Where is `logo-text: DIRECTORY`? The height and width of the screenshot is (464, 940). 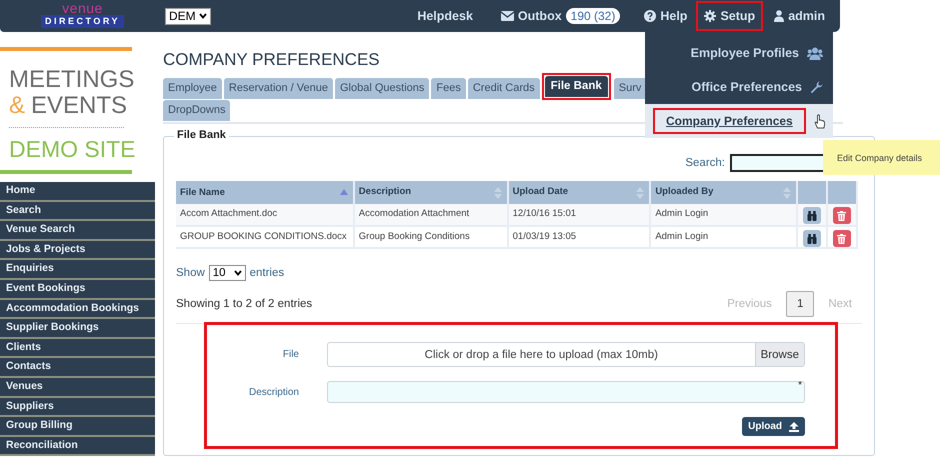
logo-text: DIRECTORY is located at coordinates (82, 21).